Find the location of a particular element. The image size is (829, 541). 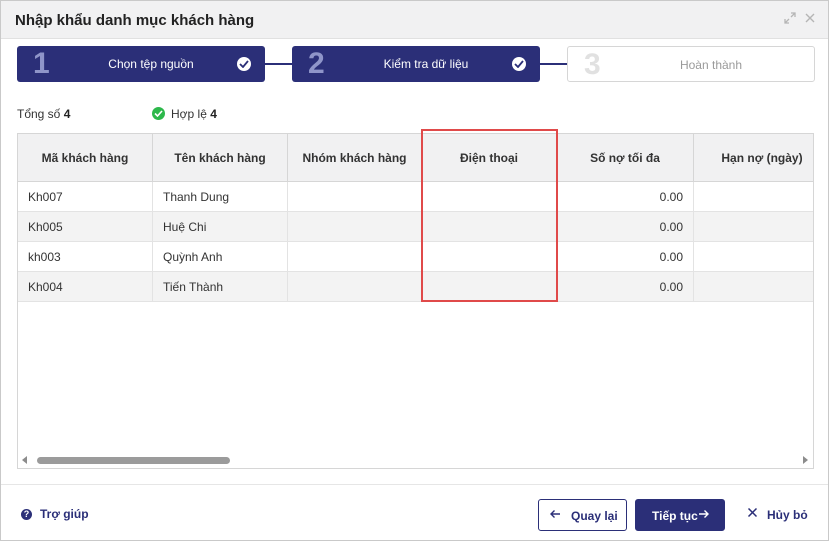

step-label: Kiểm tra dữ liệu is located at coordinates (426, 64).